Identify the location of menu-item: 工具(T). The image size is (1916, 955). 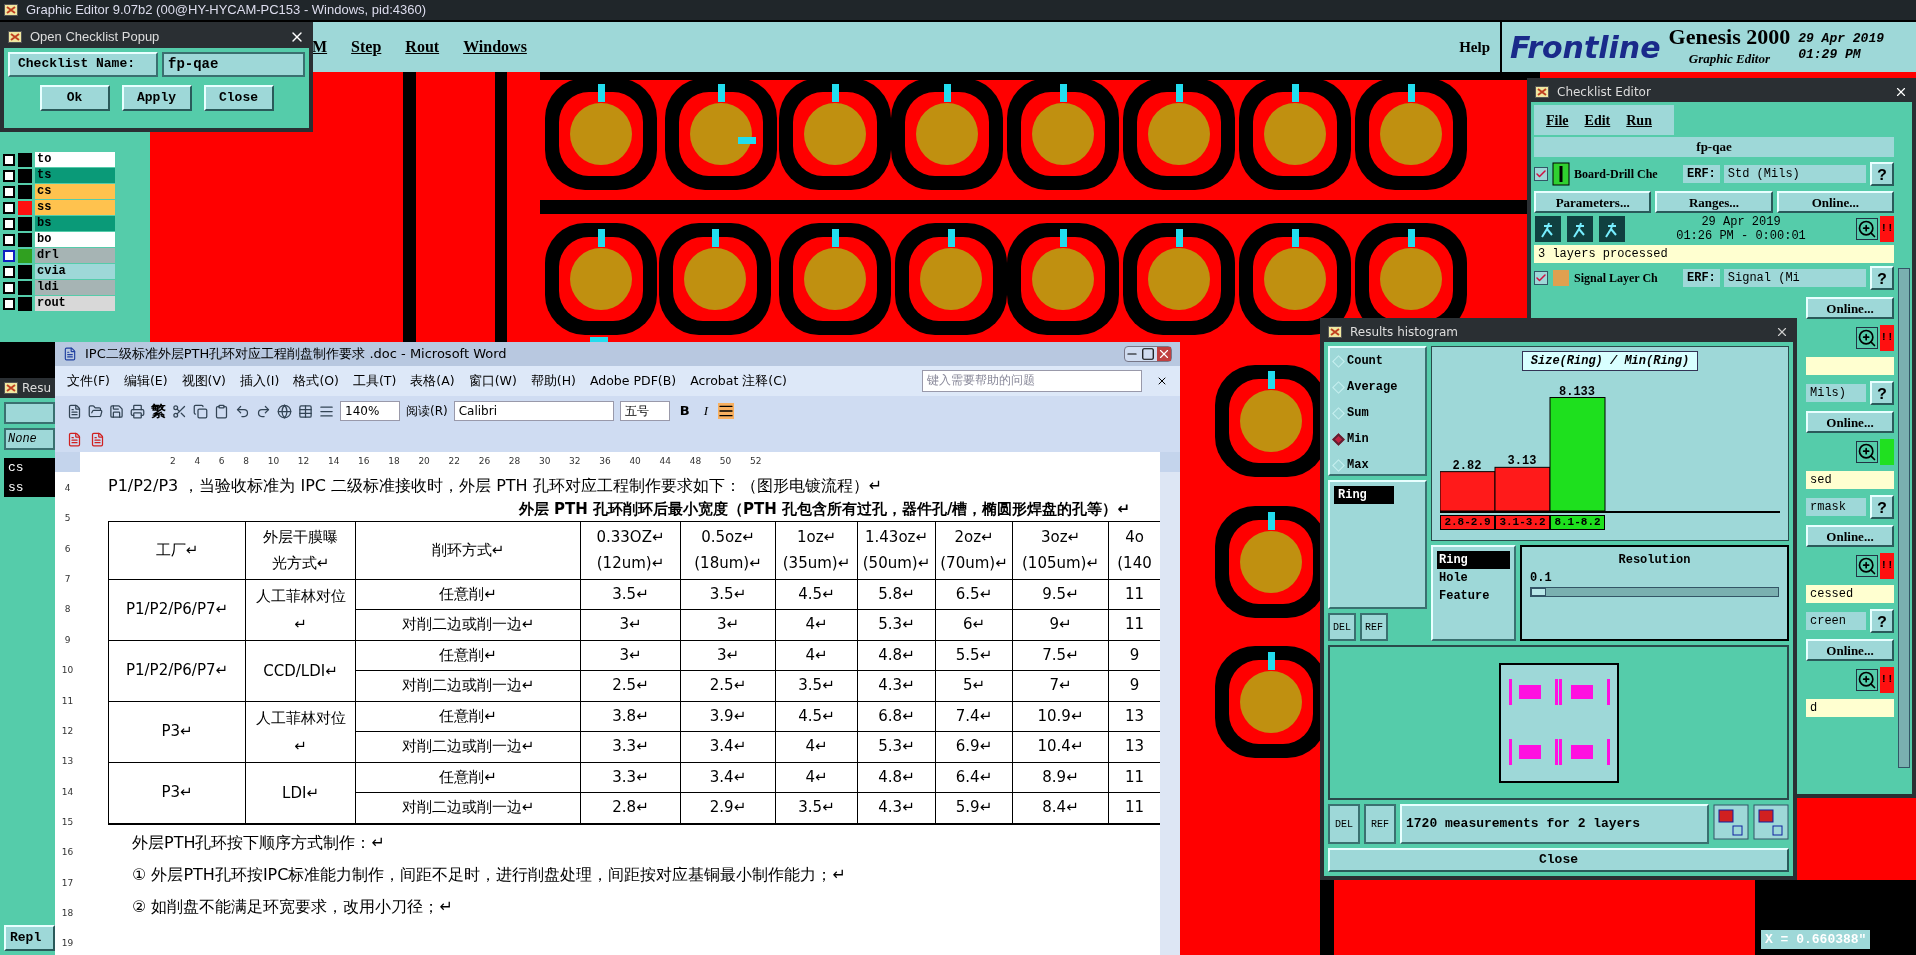
(374, 381).